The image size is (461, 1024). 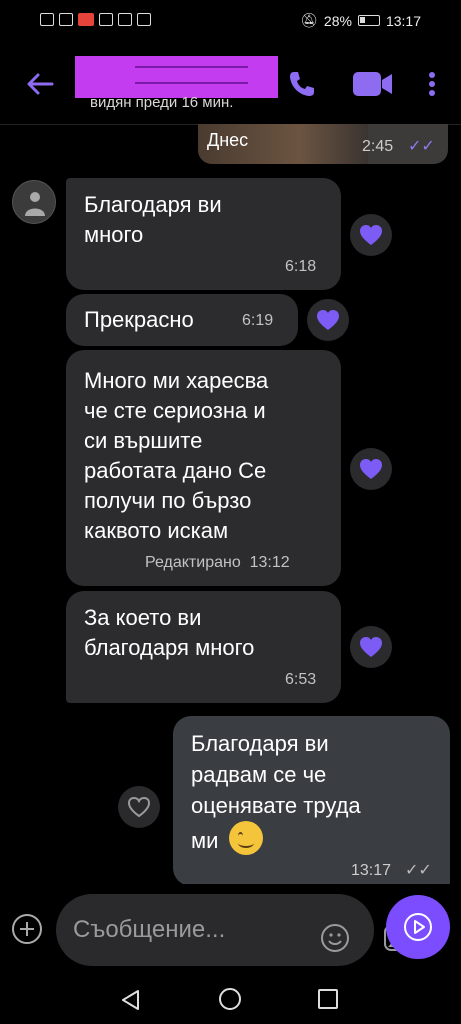 I want to click on incoming-message: За което ви благодаря много 6:53, so click(x=203, y=647).